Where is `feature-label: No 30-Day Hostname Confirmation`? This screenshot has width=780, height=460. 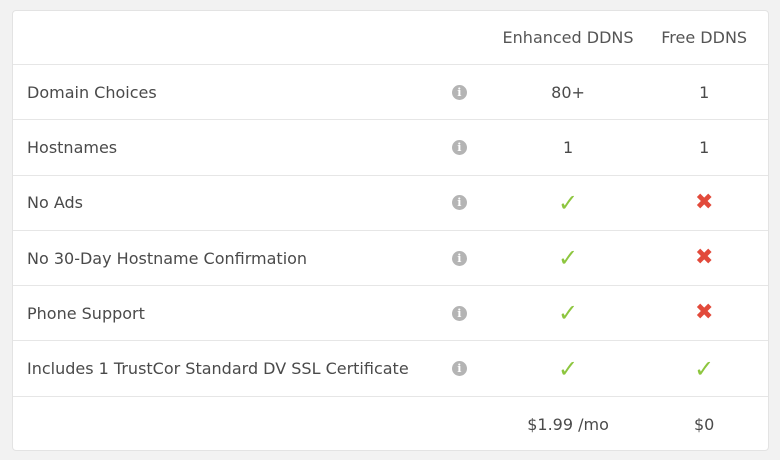
feature-label: No 30-Day Hostname Confirmation is located at coordinates (167, 258).